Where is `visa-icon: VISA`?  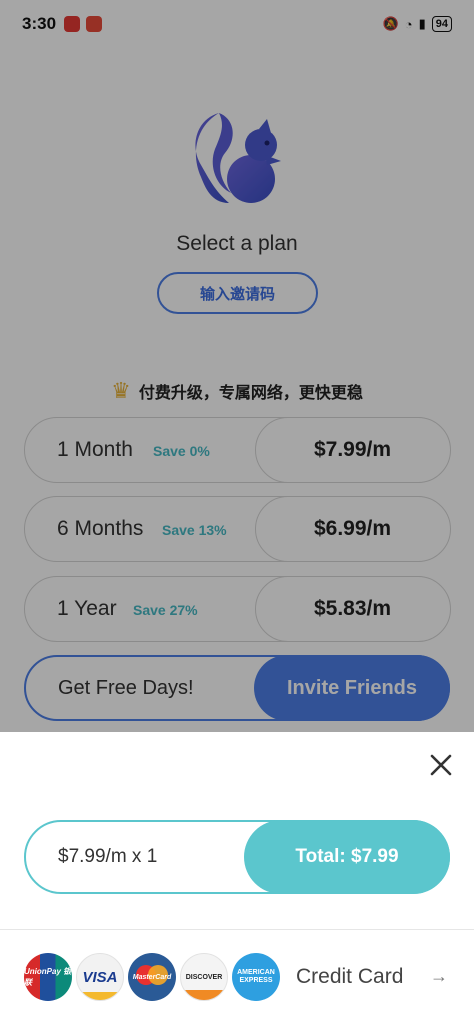 visa-icon: VISA is located at coordinates (100, 977).